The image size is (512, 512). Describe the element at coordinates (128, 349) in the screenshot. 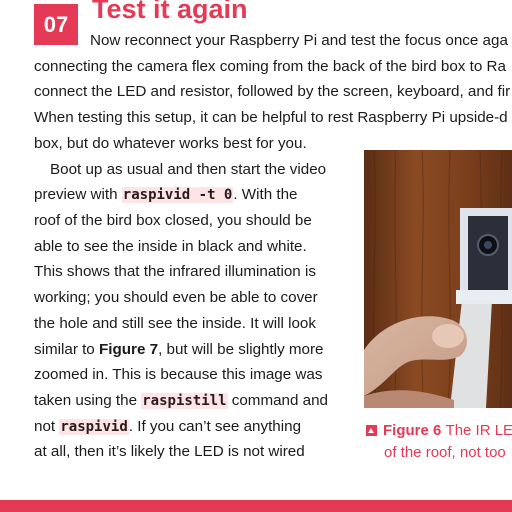

I see `figure-7-reference: Figure 7` at that location.